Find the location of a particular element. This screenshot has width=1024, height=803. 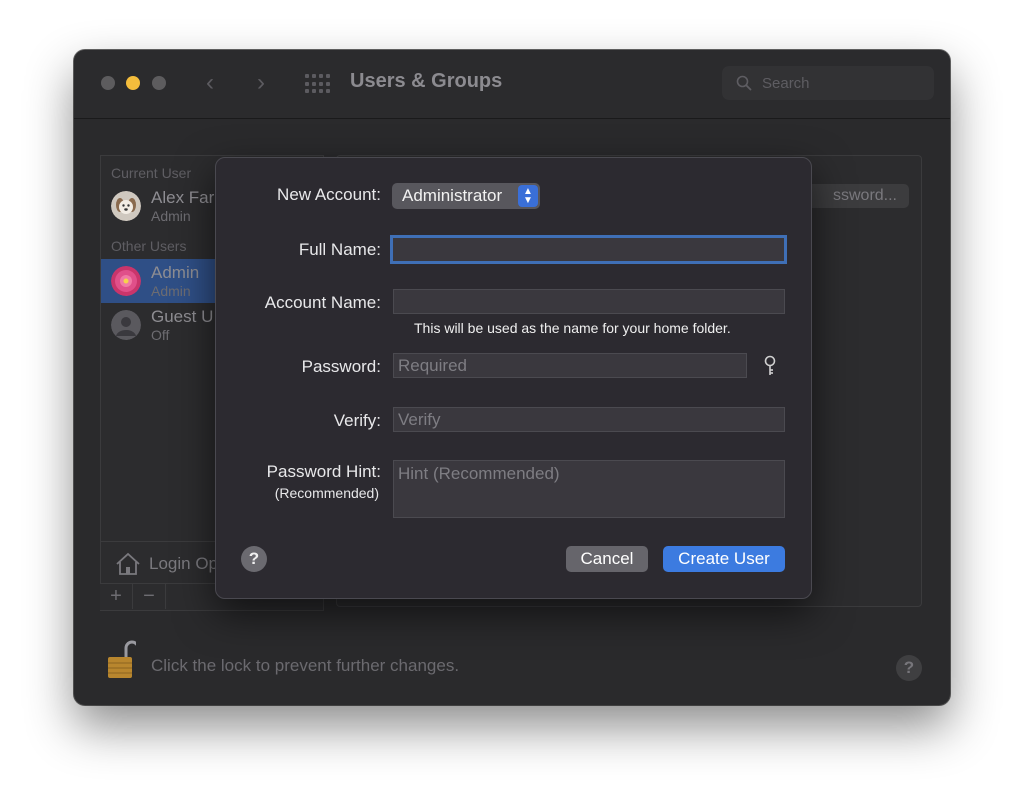

account-type-popup: Administrator ▲ ▼ is located at coordinates (466, 196).